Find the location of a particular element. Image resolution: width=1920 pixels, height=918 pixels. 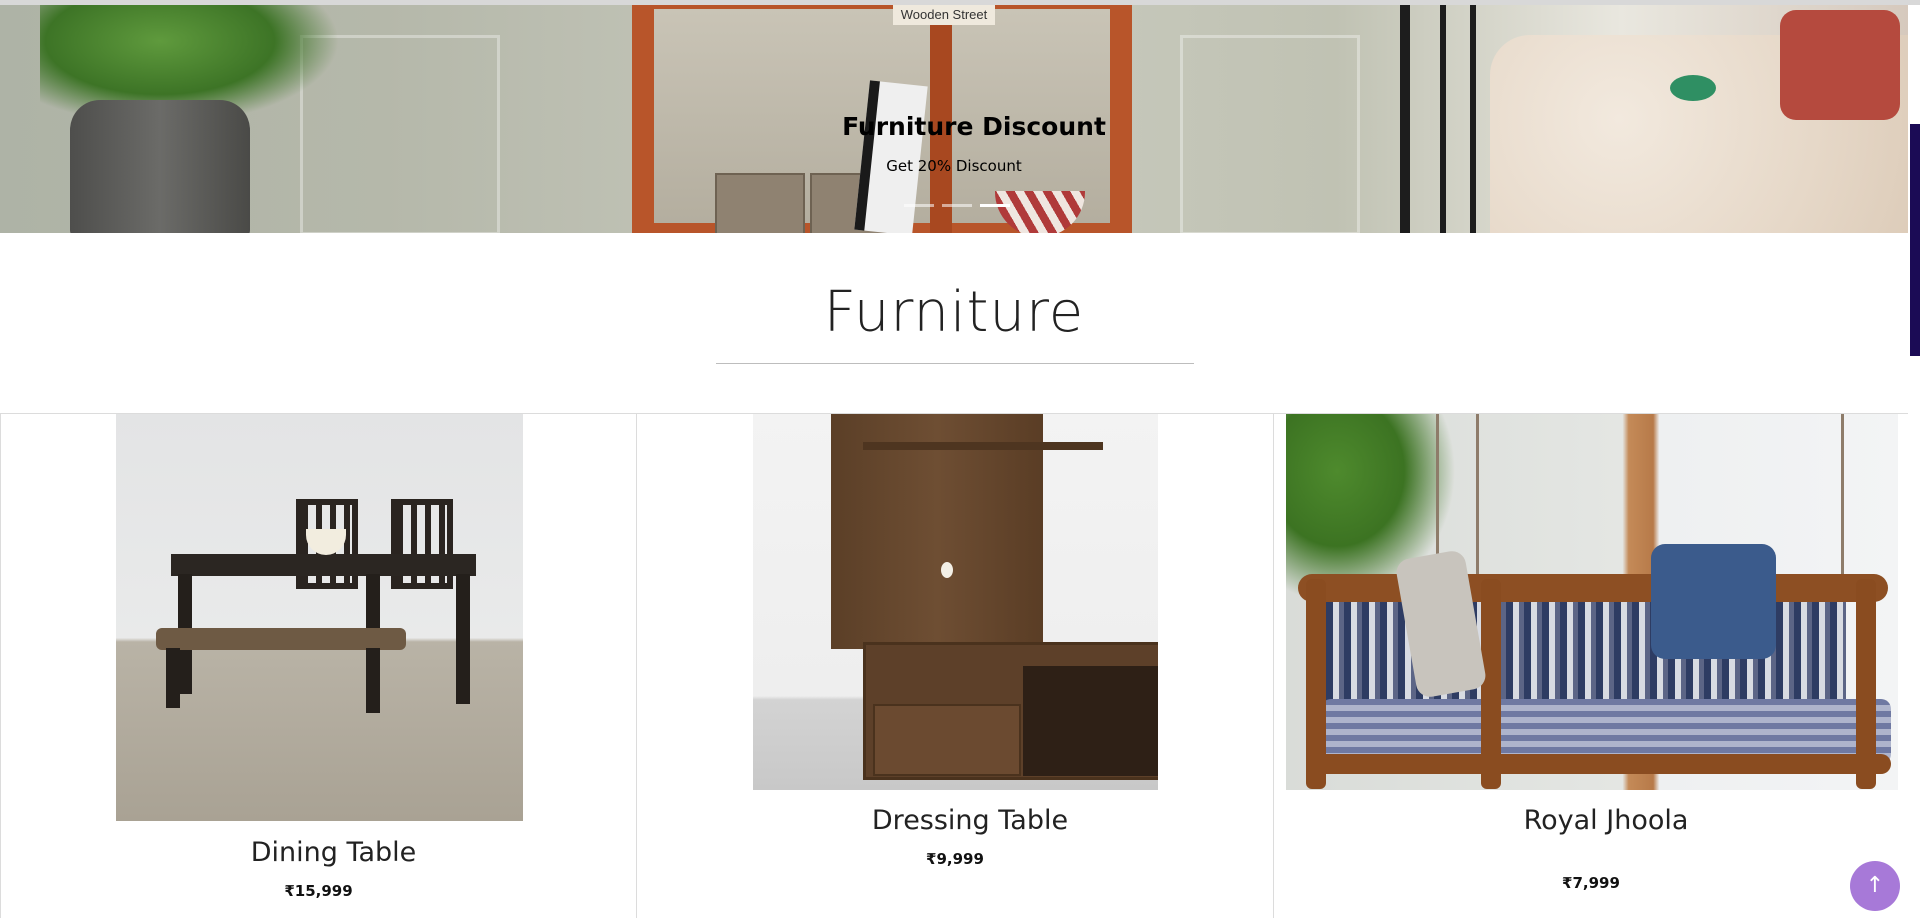

panel-knob is located at coordinates (947, 570).